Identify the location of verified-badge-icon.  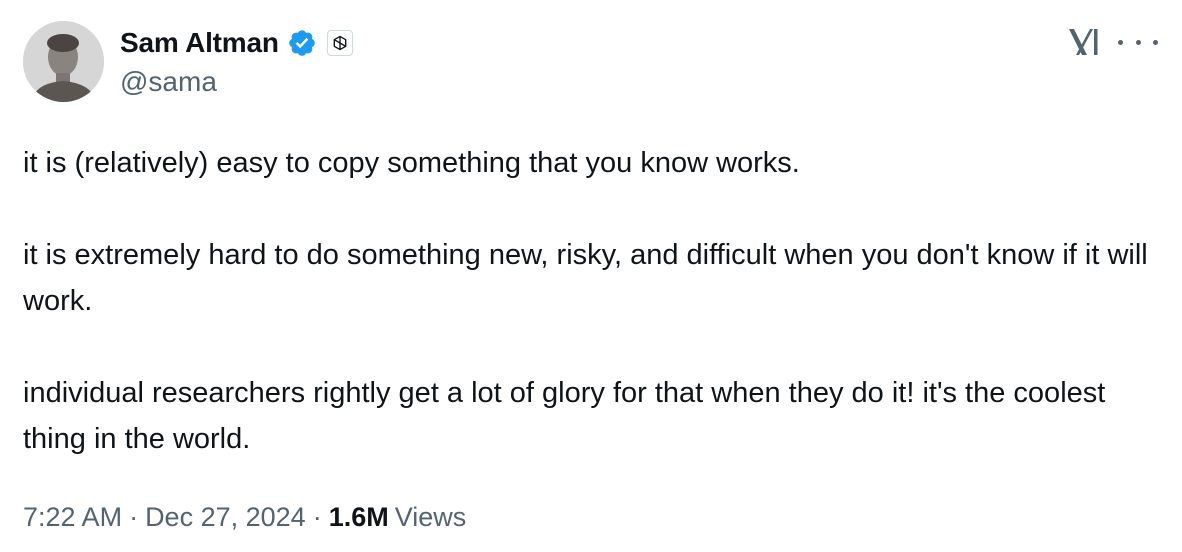
(302, 43).